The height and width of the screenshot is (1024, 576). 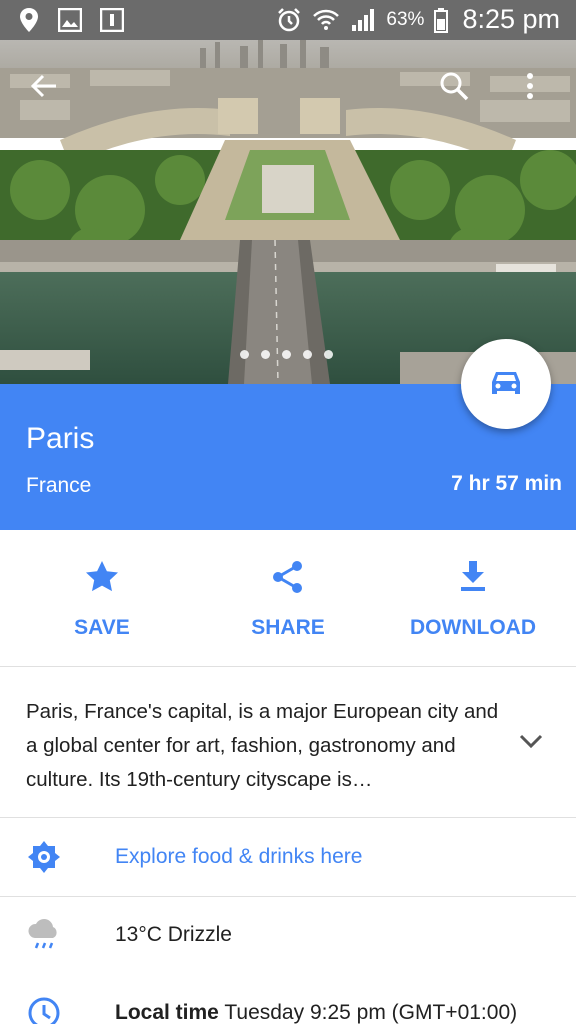 I want to click on download-icon, so click(x=473, y=578).